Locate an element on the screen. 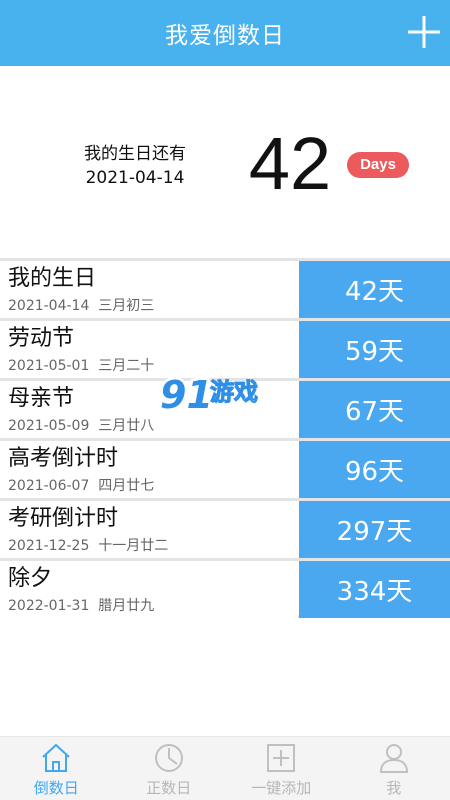 The height and width of the screenshot is (800, 450). event-row: 我的生日 2021-04-14 三月初三 42天 is located at coordinates (225, 288).